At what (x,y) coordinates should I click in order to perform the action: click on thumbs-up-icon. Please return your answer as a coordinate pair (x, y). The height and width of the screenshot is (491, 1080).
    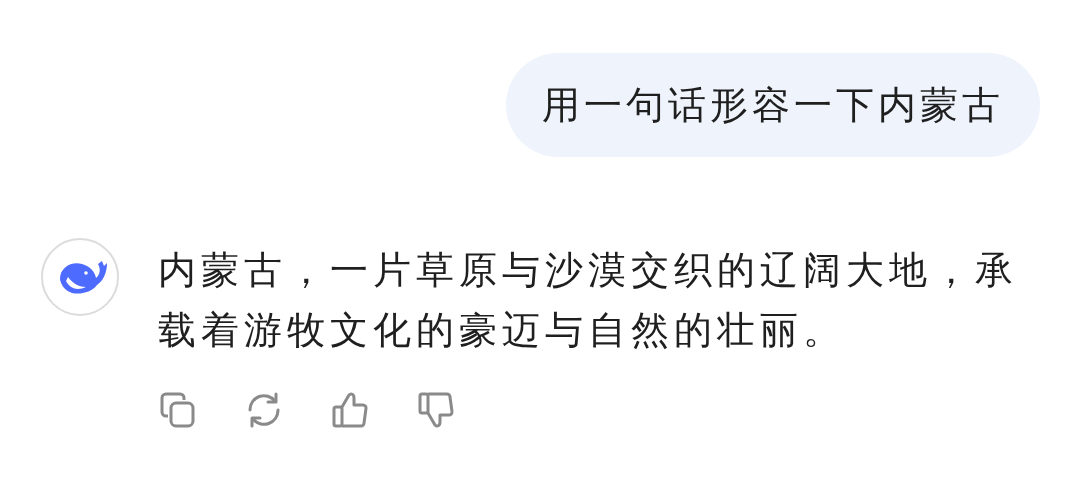
    Looking at the image, I should click on (350, 410).